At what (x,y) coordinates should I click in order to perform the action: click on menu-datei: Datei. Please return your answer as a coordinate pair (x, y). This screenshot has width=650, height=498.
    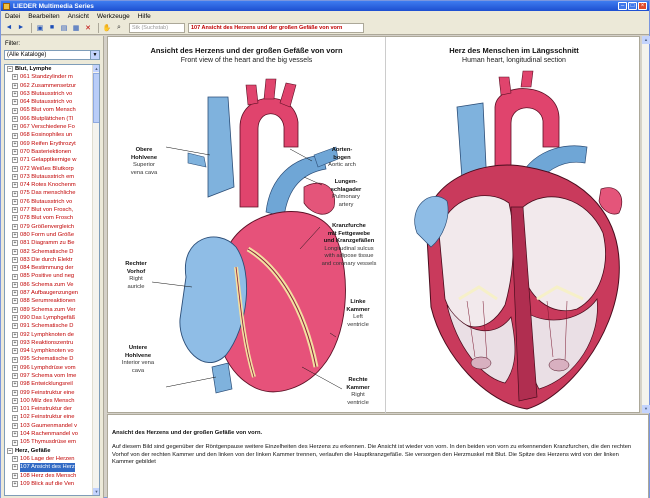
    Looking at the image, I should click on (12, 16).